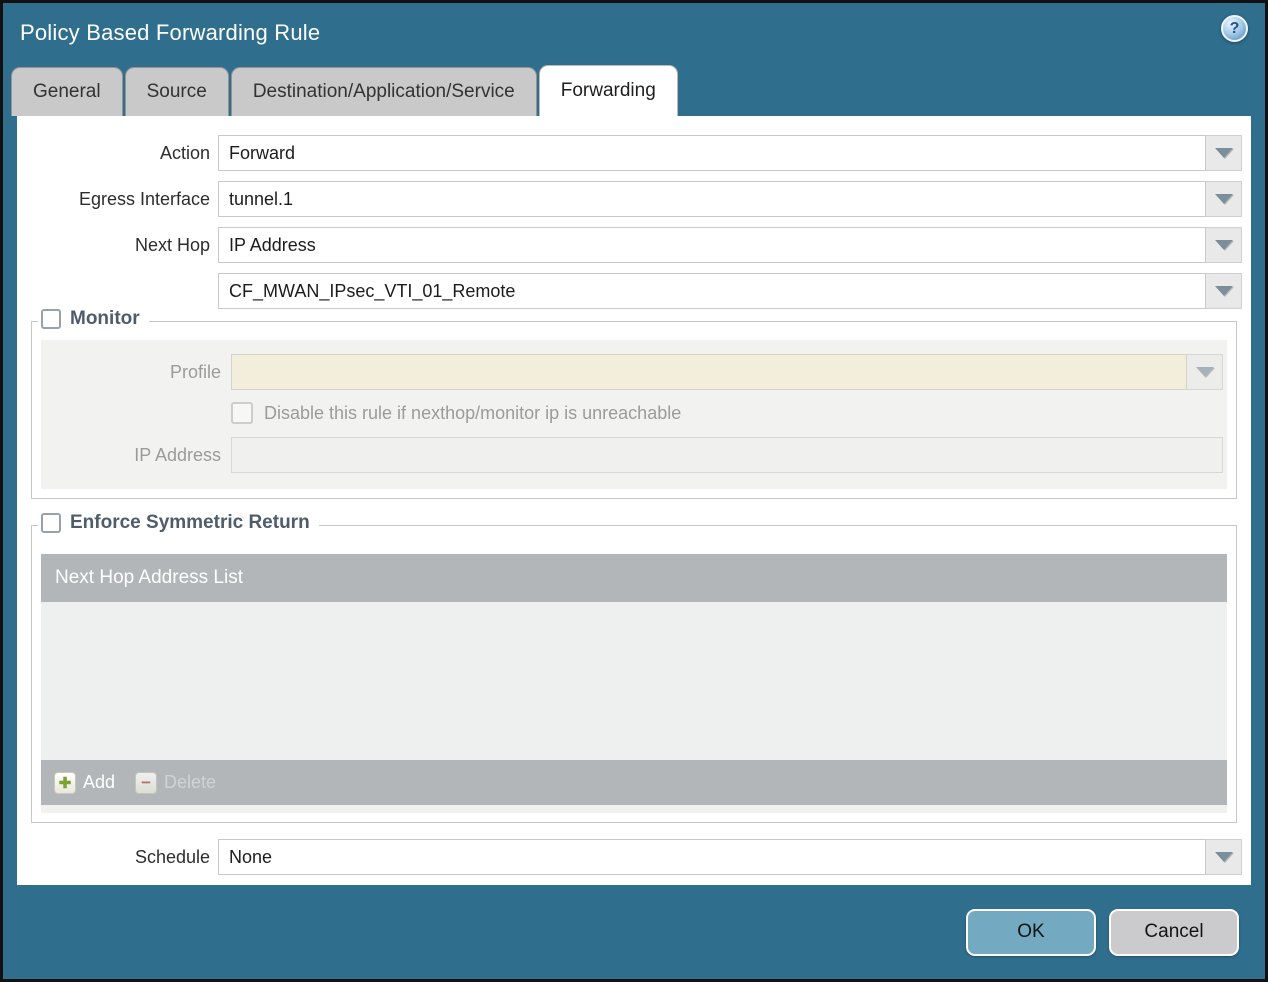  What do you see at coordinates (144, 198) in the screenshot?
I see `egress-interface-label: Egress Interface` at bounding box center [144, 198].